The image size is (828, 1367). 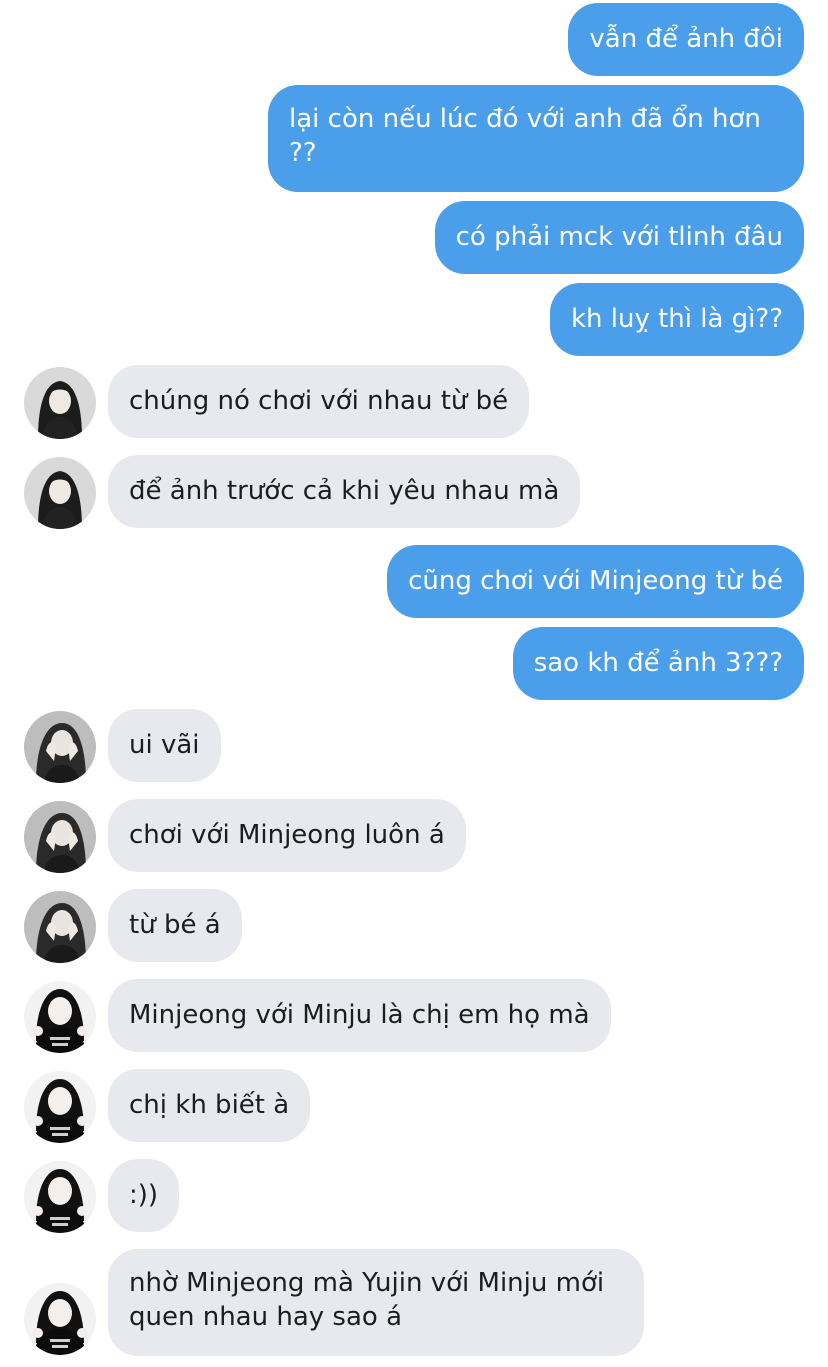 What do you see at coordinates (536, 138) in the screenshot?
I see `message-bubble-outgoing: lại còn nếu lúc đó với anh đã ổn hơn ??` at bounding box center [536, 138].